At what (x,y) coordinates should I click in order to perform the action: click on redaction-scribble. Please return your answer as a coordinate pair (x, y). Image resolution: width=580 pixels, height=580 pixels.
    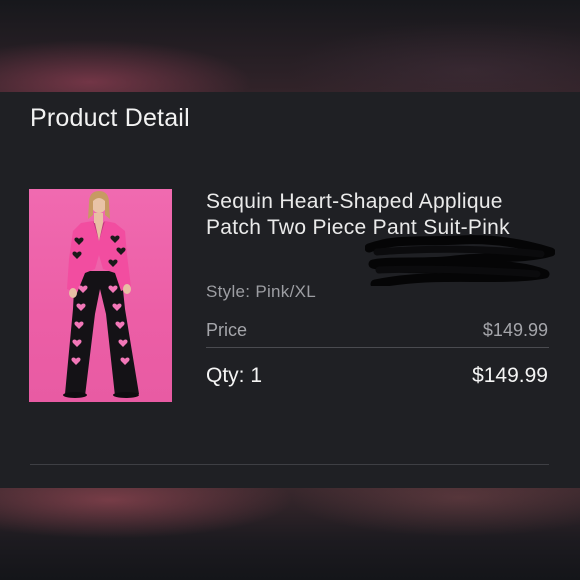
    Looking at the image, I should click on (460, 260).